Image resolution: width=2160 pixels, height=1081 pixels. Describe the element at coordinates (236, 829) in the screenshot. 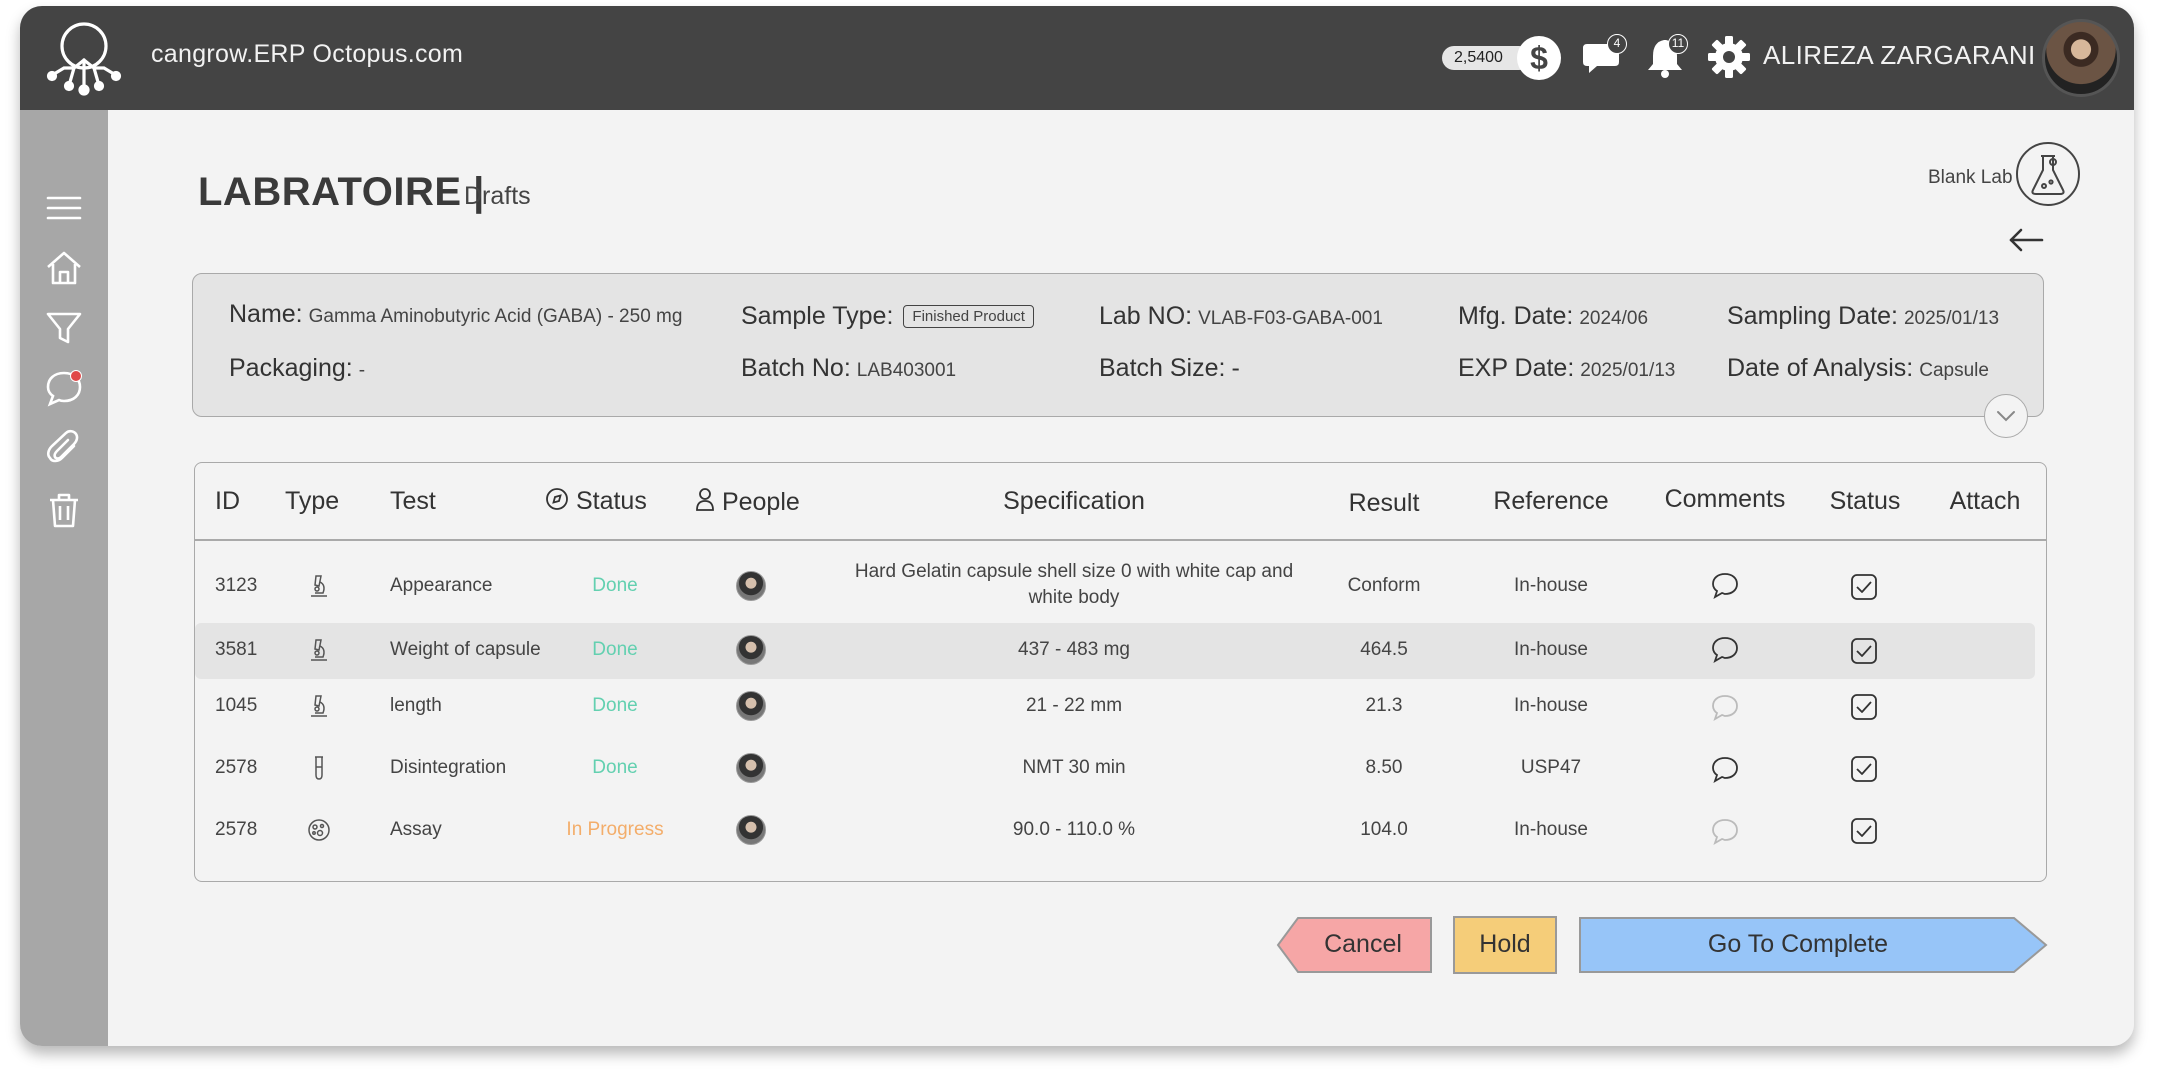

I see `row-id: 2578` at that location.